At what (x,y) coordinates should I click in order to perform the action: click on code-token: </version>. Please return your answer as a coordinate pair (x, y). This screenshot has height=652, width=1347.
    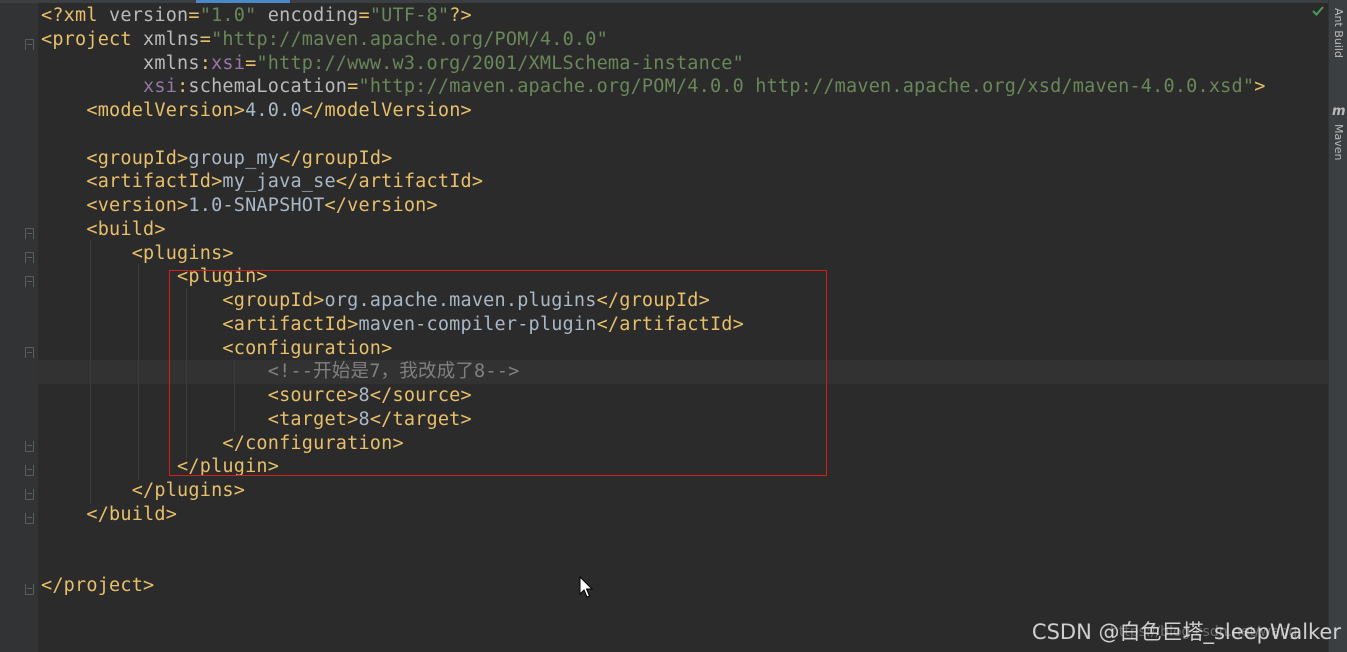
    Looking at the image, I should click on (381, 205).